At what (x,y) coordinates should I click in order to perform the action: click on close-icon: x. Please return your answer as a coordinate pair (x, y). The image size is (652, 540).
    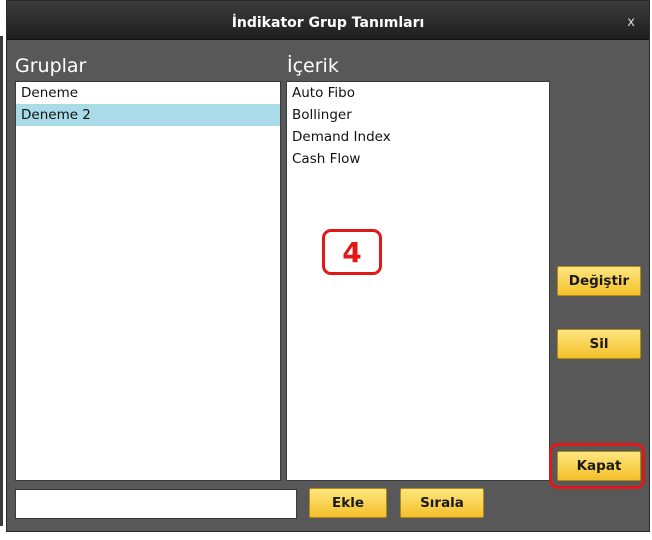
    Looking at the image, I should click on (631, 22).